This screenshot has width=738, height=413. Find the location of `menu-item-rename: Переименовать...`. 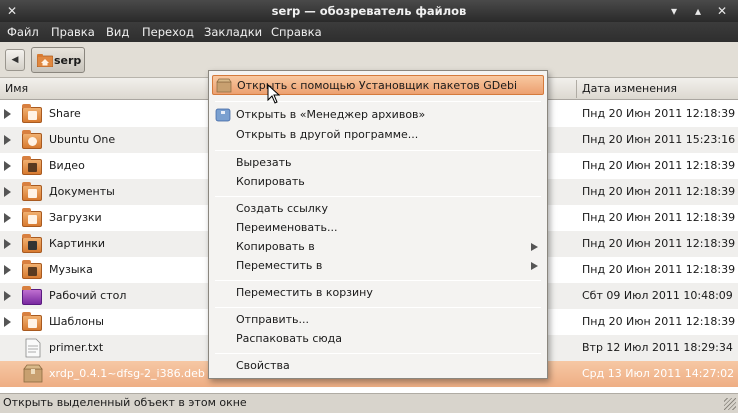

menu-item-rename: Переименовать... is located at coordinates (378, 228).